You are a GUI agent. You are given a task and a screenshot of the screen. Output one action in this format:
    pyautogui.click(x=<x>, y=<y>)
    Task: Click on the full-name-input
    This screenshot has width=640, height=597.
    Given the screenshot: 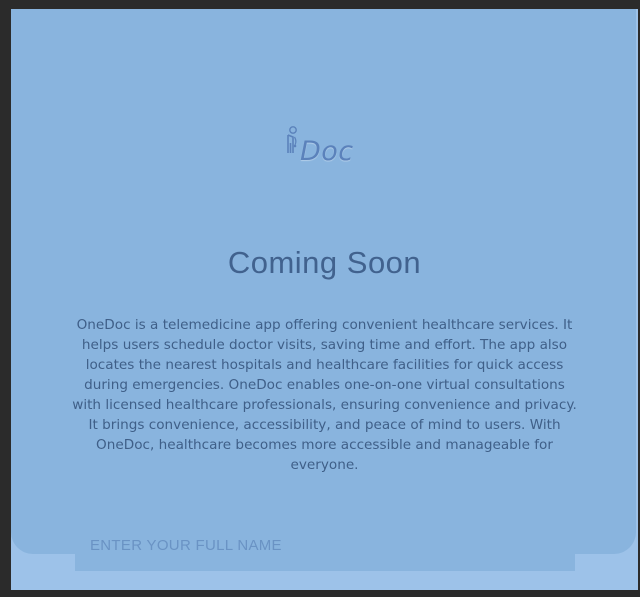 What is the action you would take?
    pyautogui.click(x=325, y=545)
    